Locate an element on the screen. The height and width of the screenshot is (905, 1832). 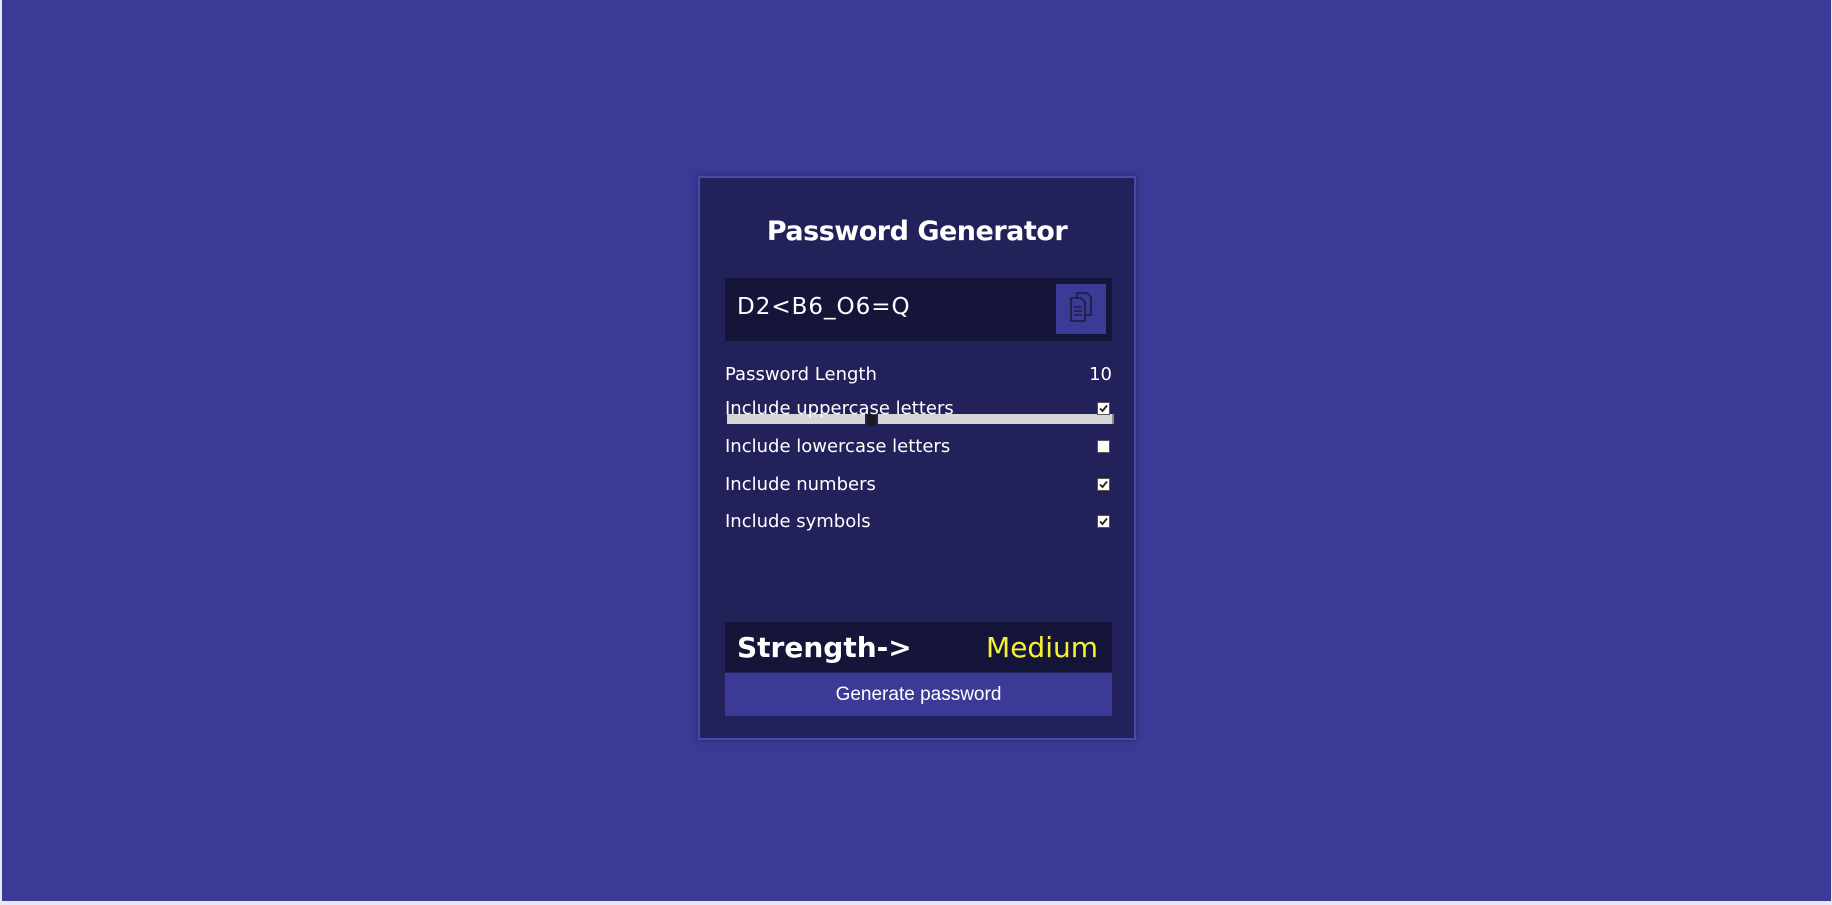
copy-icon is located at coordinates (1081, 309).